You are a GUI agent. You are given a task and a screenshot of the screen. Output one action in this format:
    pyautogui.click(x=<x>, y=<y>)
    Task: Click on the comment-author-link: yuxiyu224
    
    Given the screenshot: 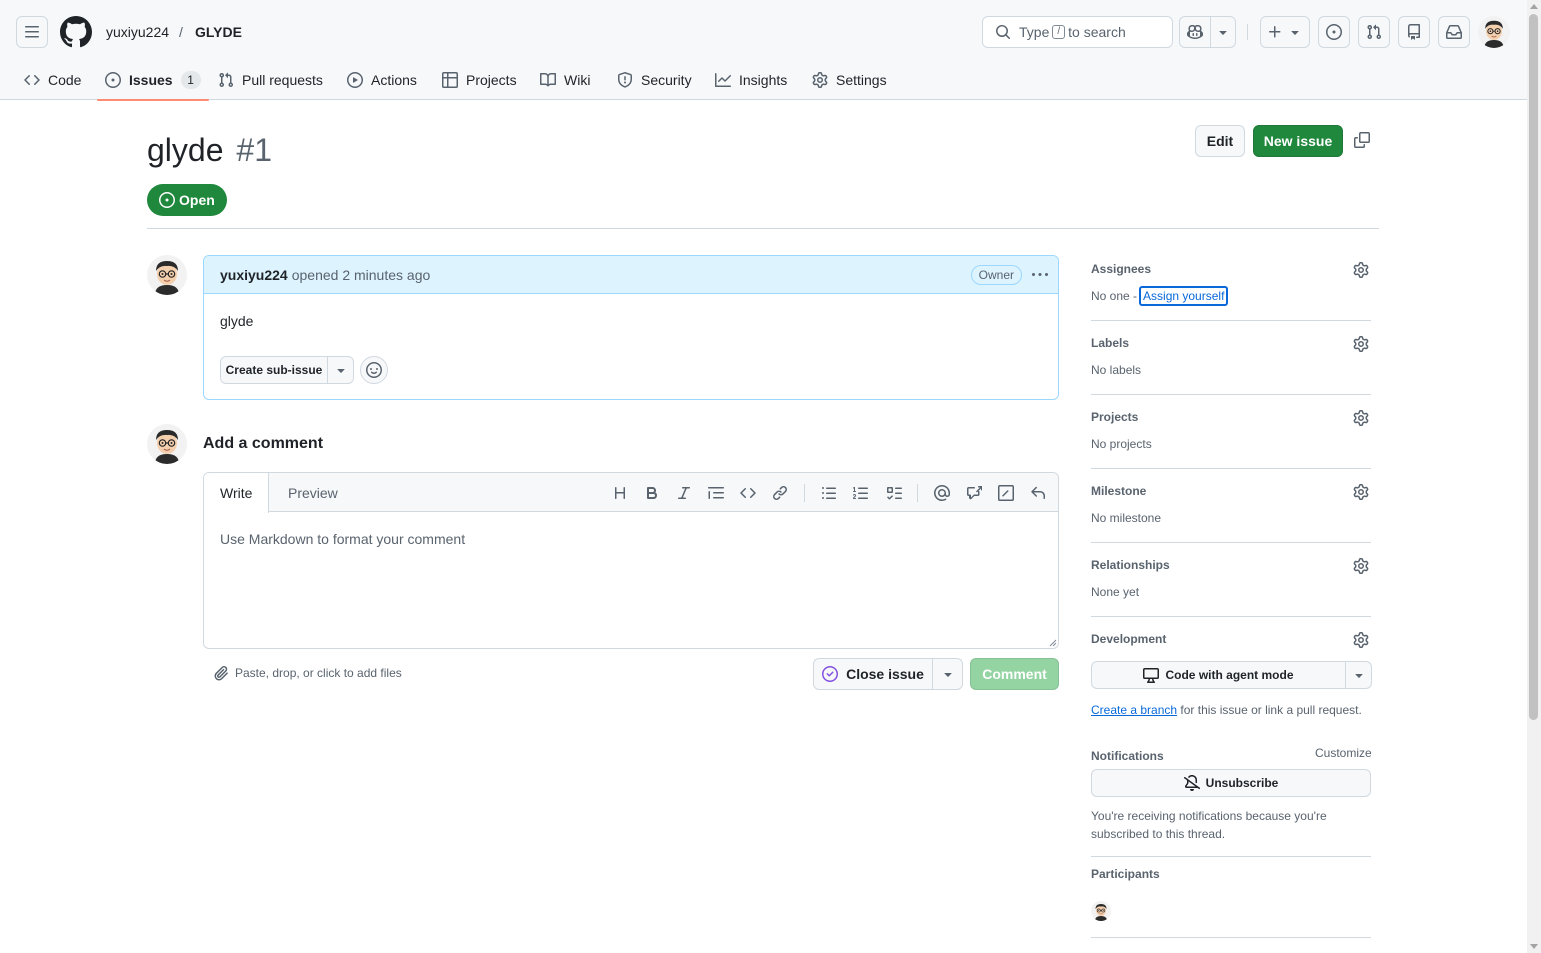 What is the action you would take?
    pyautogui.click(x=254, y=275)
    